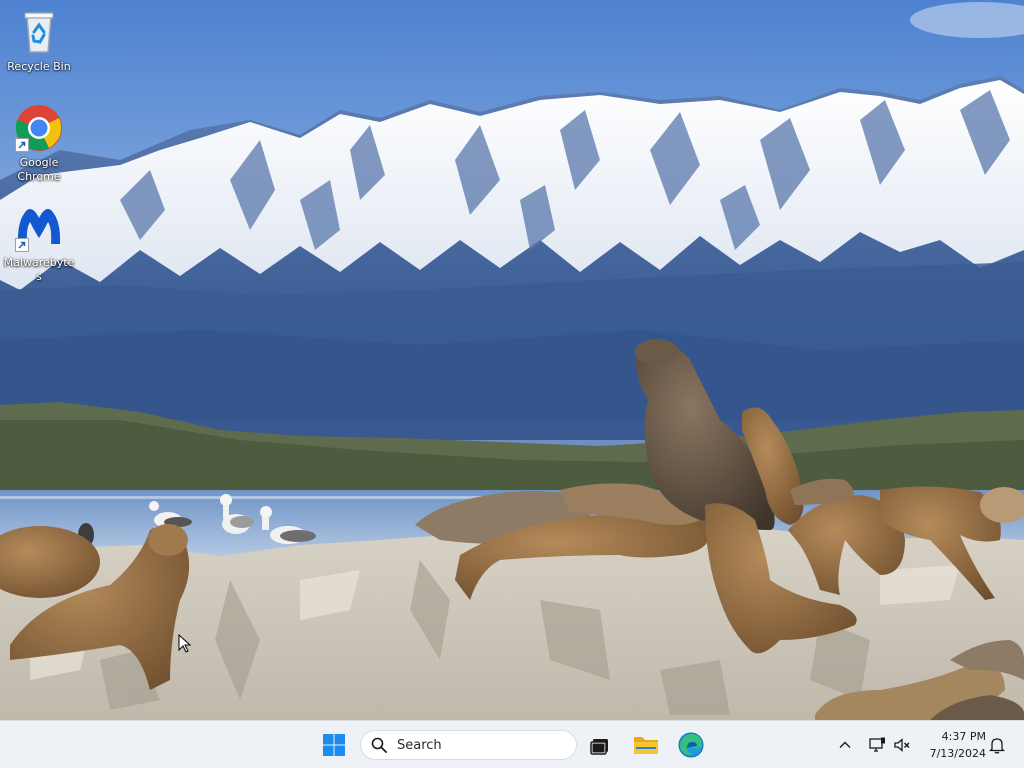 This screenshot has width=1024, height=768. I want to click on bell-icon, so click(997, 746).